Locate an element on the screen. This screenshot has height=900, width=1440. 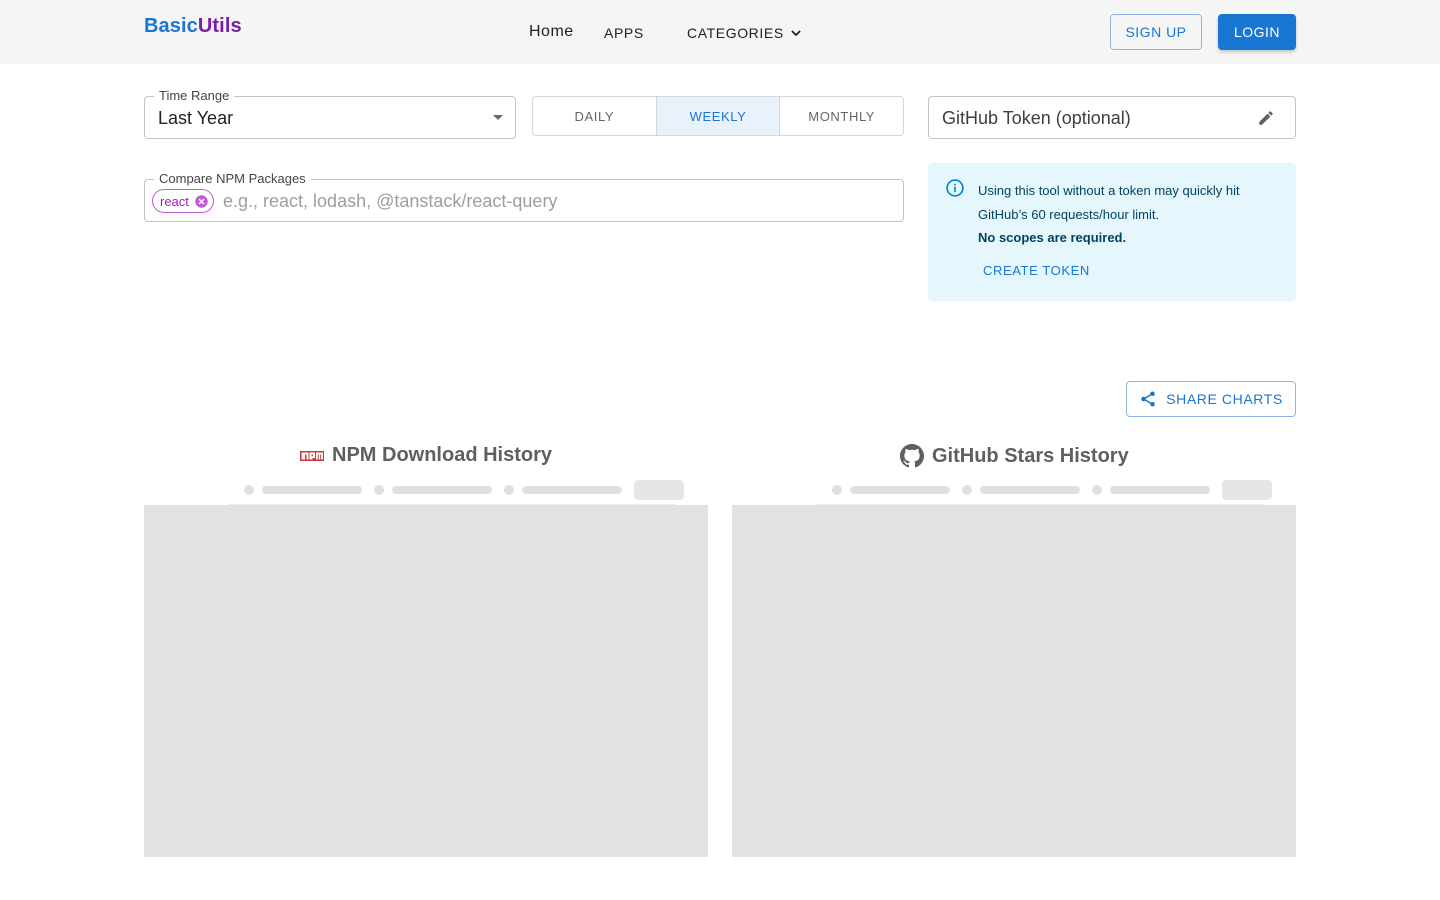
pencil-icon is located at coordinates (1266, 118).